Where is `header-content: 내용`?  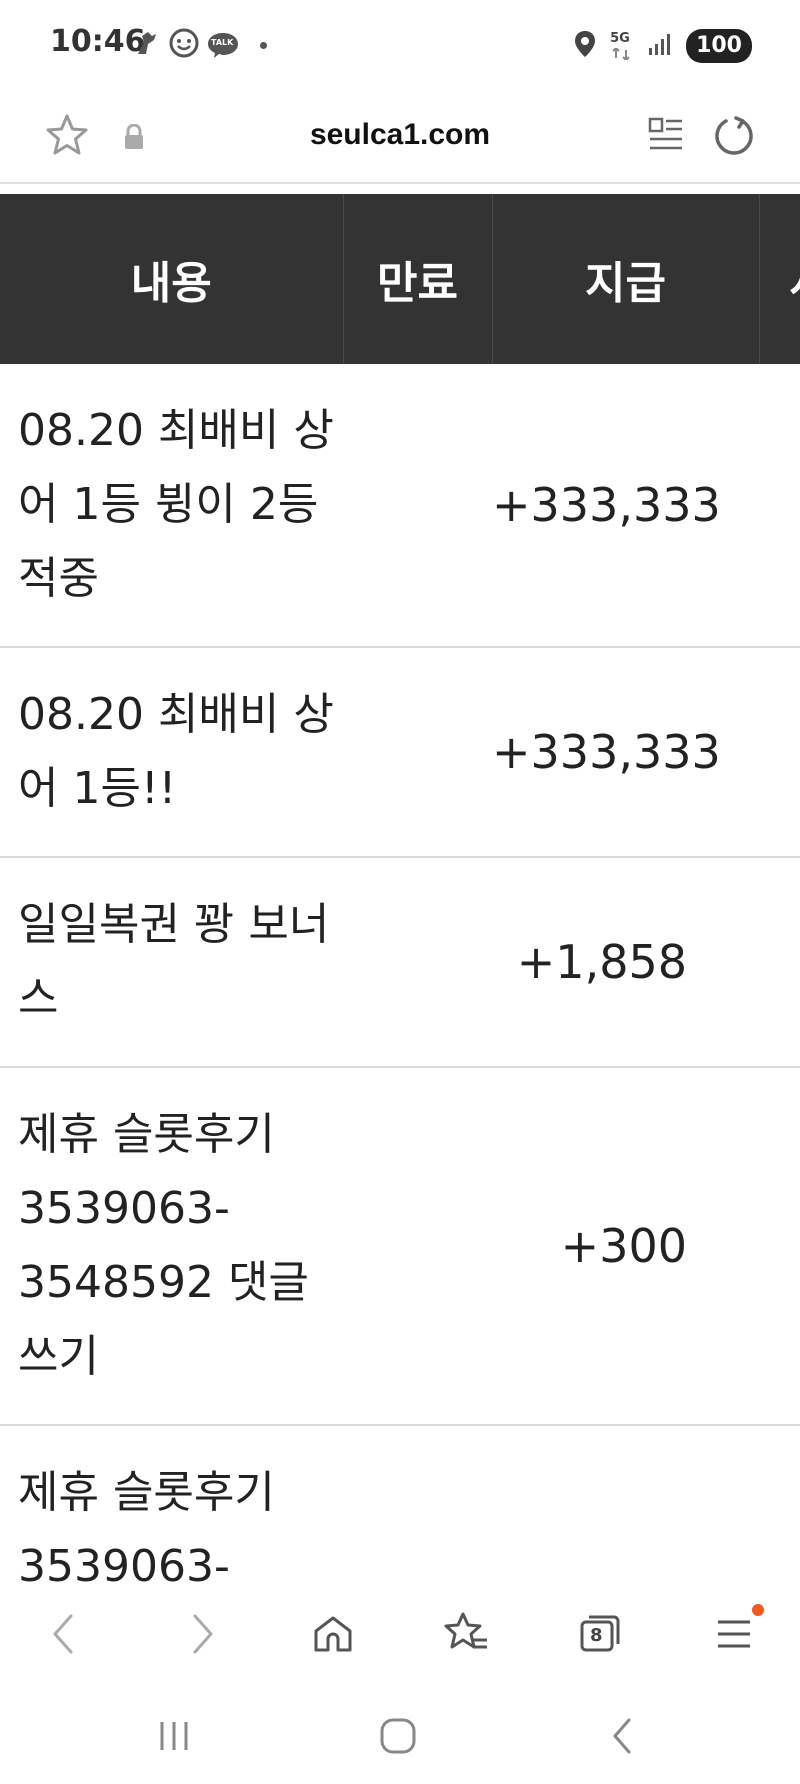
header-content: 내용 is located at coordinates (172, 279).